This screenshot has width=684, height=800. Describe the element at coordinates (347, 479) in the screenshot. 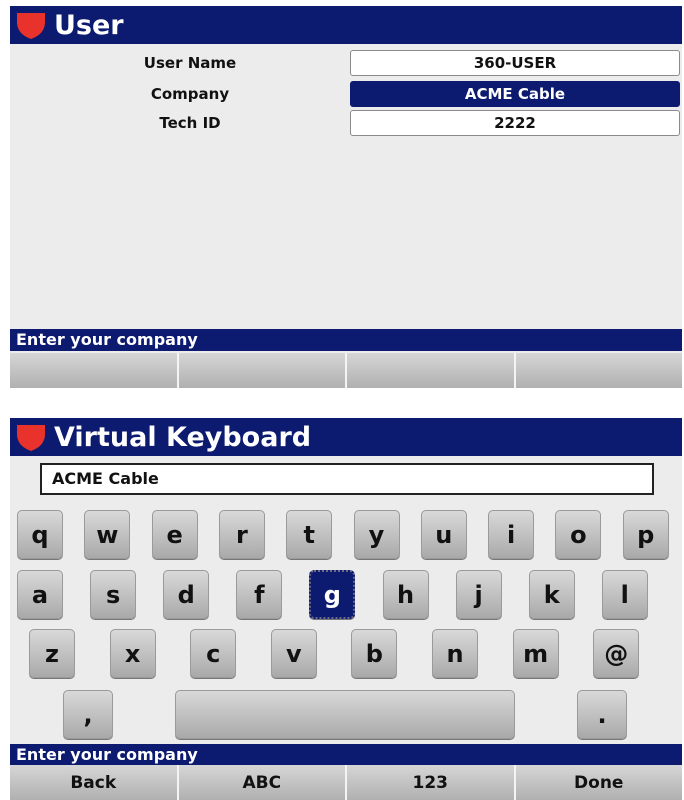

I see `keyboard-input-field: ACME Cable` at that location.